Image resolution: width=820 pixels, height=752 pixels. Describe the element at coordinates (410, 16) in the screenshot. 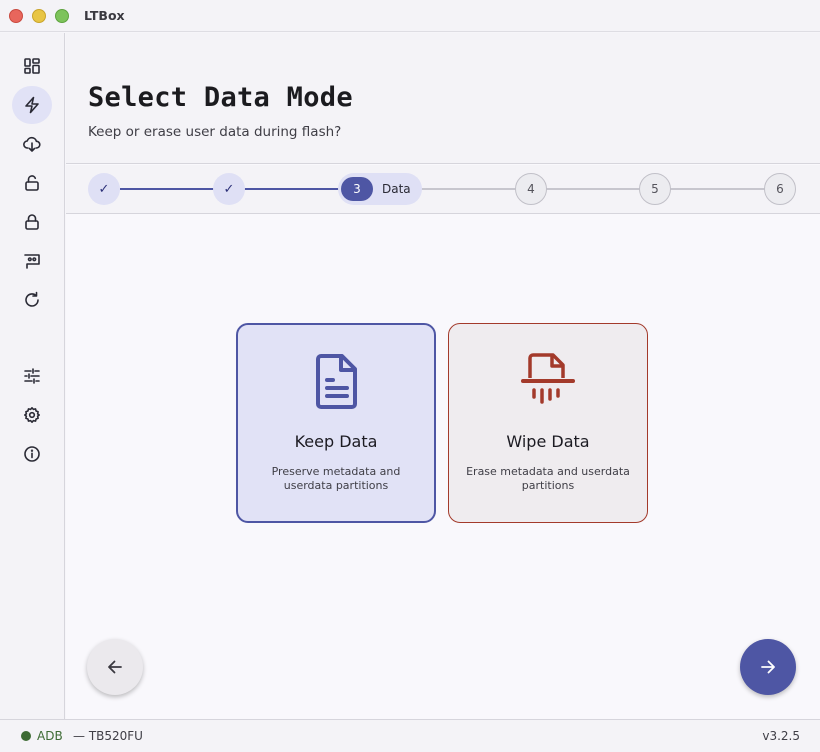

I see `title-bar: LTBox` at that location.